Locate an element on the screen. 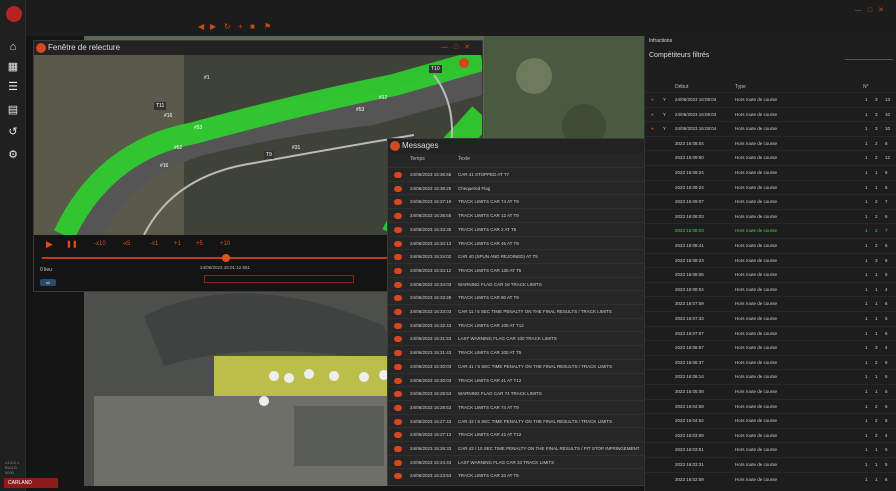 This screenshot has width=896, height=491. infraction-row: 2023 16:03:31 Hors route de course 1 1 5 is located at coordinates (770, 464).